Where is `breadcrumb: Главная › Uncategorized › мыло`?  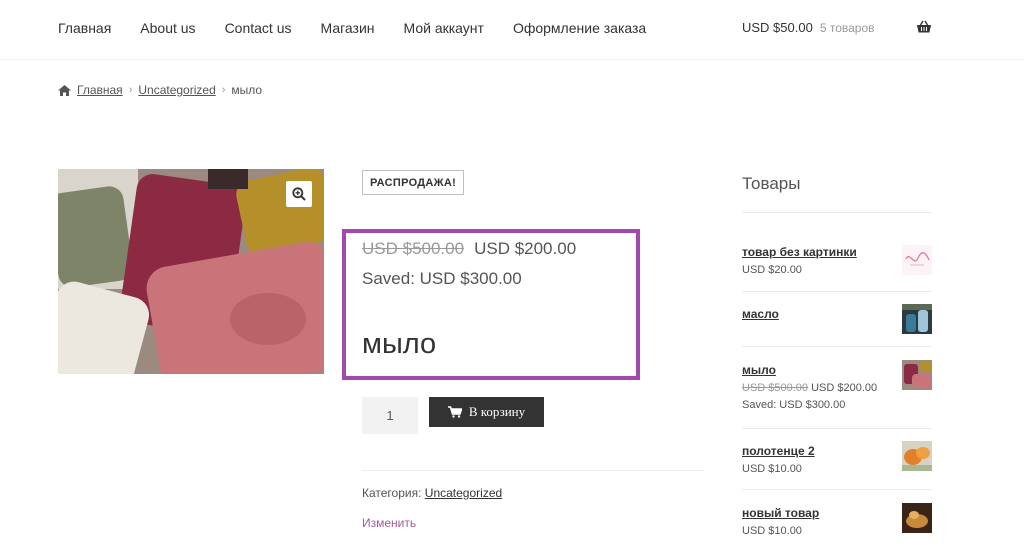 breadcrumb: Главная › Uncategorized › мыло is located at coordinates (160, 90).